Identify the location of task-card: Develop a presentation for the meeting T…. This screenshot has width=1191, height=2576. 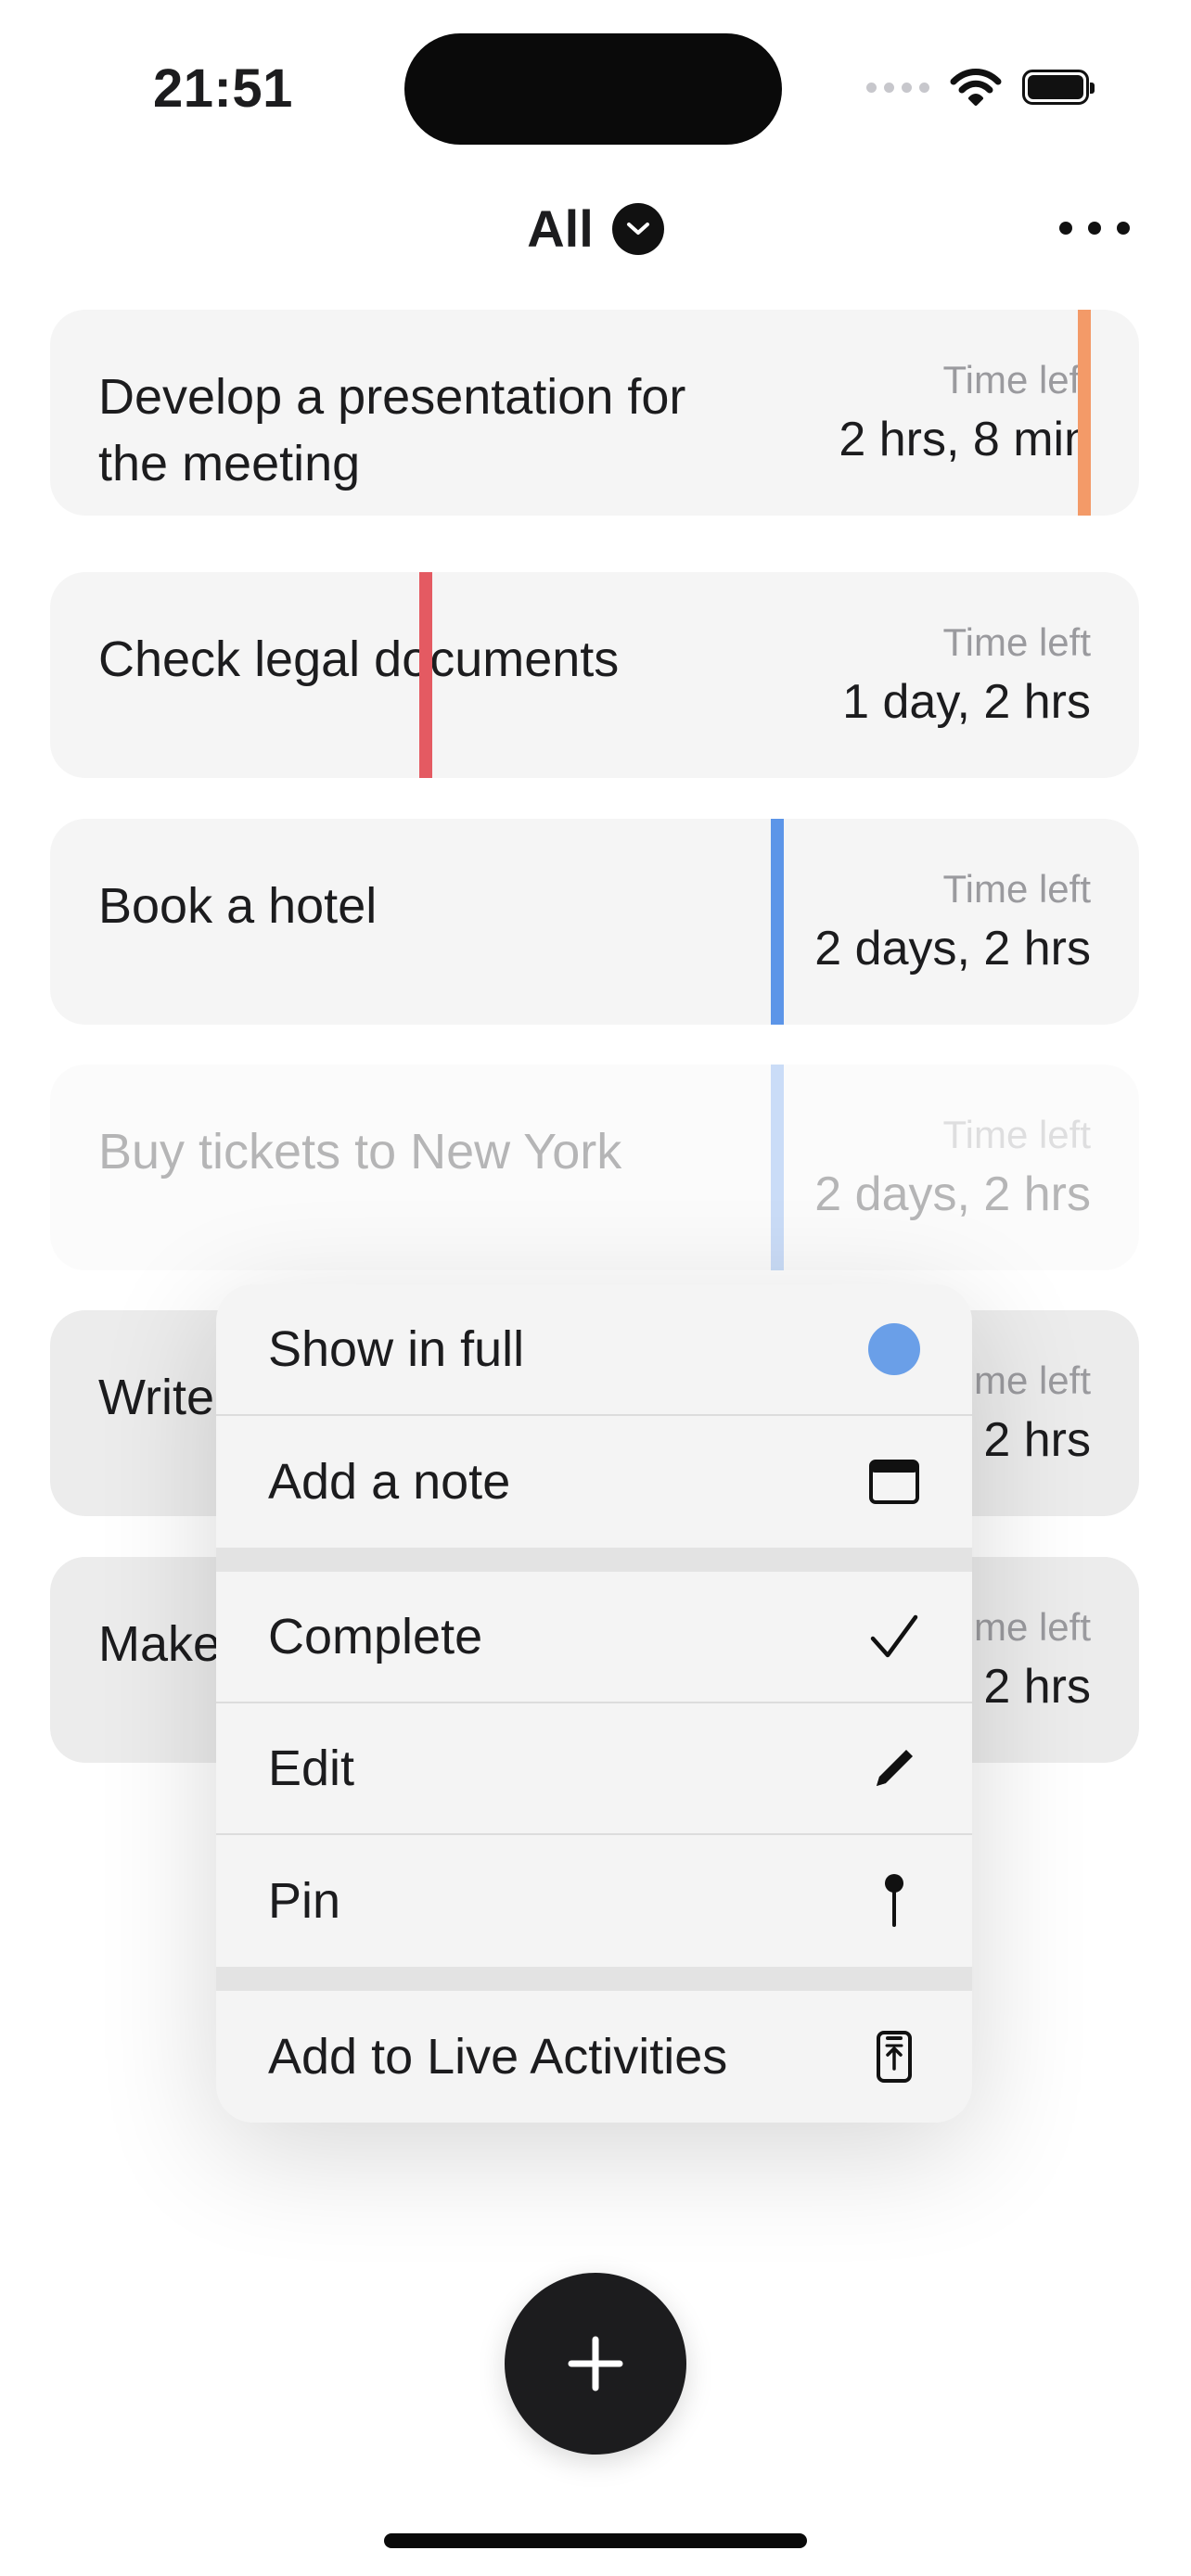
(594, 413).